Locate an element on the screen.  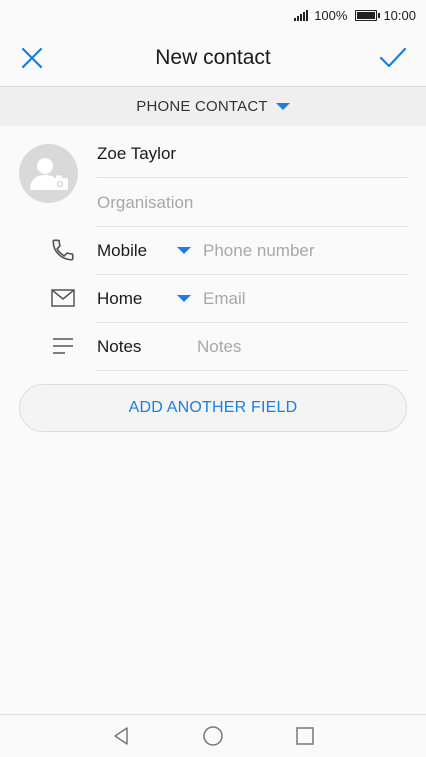
person-camera-icon is located at coordinates (49, 174).